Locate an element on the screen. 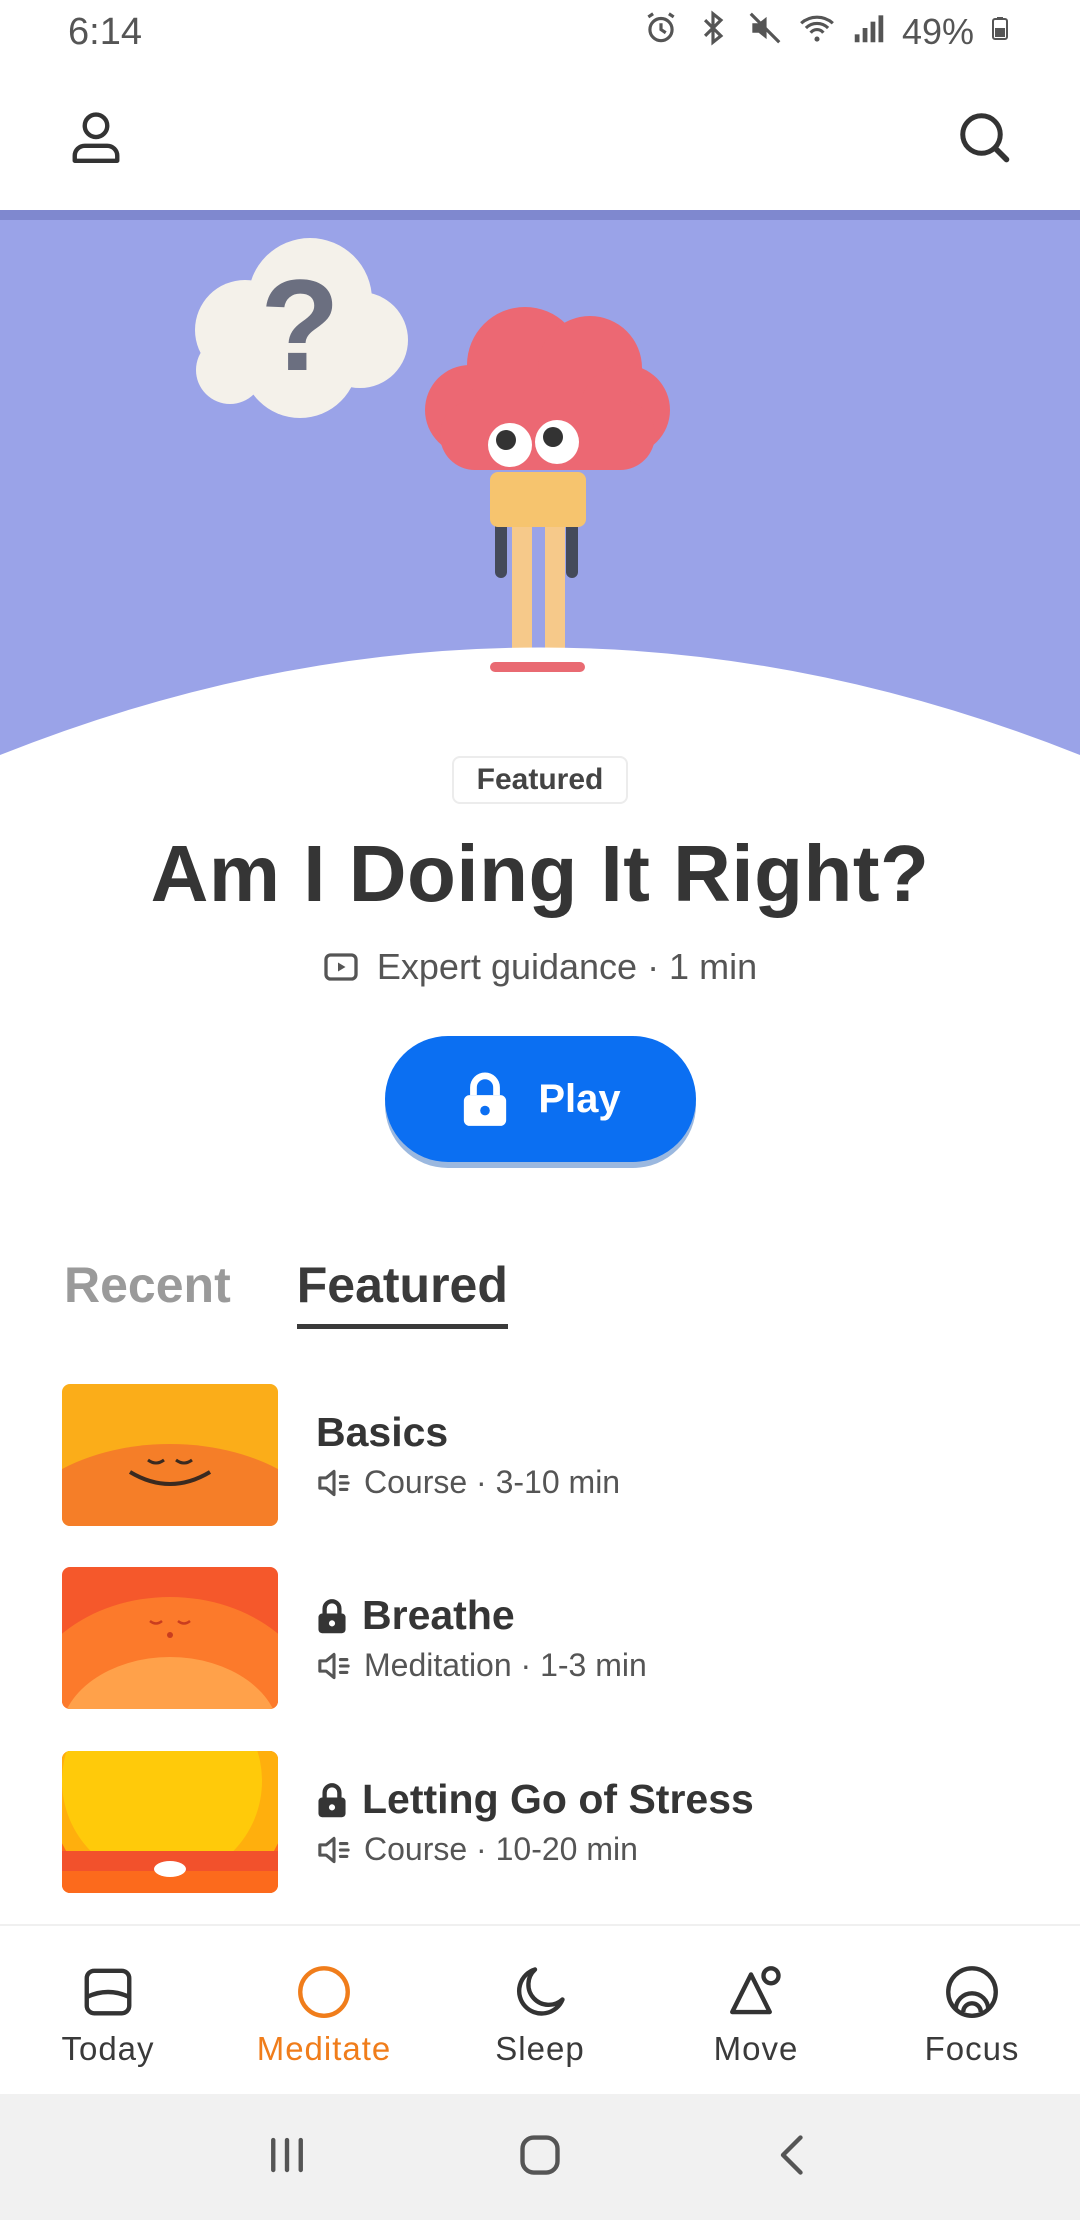 The height and width of the screenshot is (2220, 1080). status-icons: 49% is located at coordinates (827, 32).